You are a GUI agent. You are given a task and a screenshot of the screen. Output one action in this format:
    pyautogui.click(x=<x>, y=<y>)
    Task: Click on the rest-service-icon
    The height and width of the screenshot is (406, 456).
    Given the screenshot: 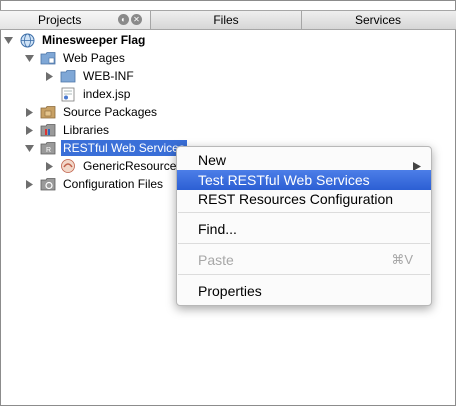 What is the action you would take?
    pyautogui.click(x=68, y=166)
    